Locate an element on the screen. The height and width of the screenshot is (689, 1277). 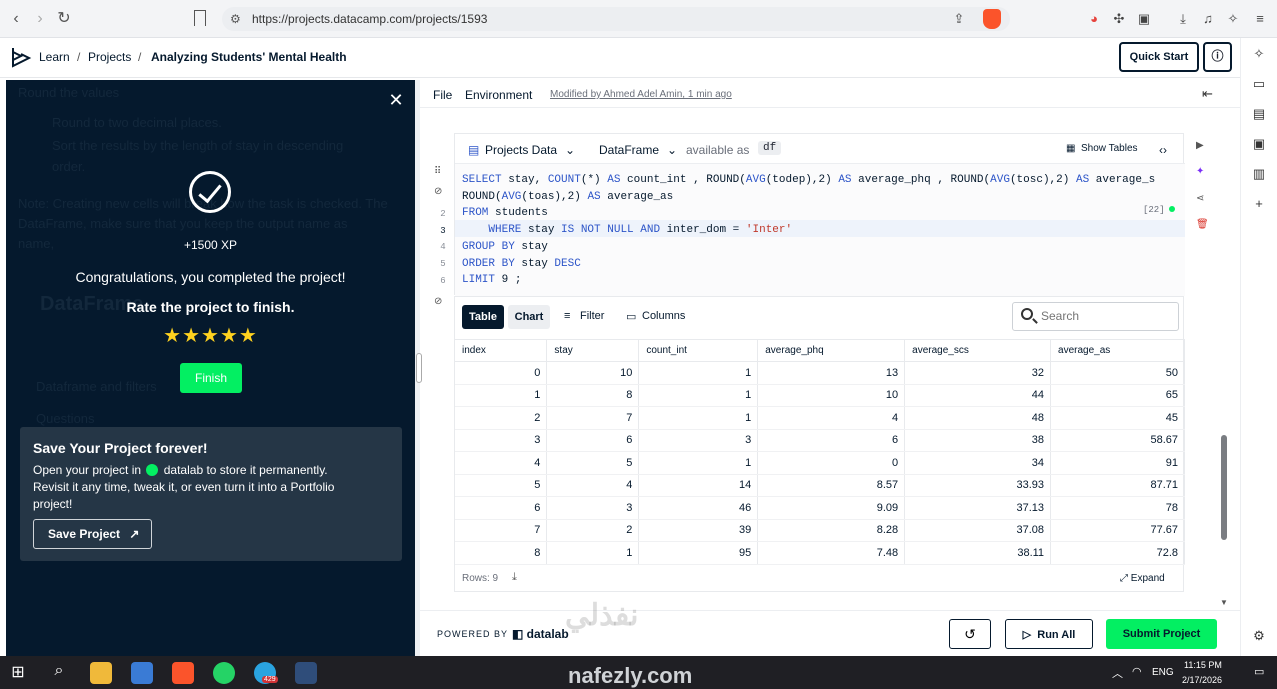
ai-sparkle-icon: ✦ is located at coordinates (1200, 171).